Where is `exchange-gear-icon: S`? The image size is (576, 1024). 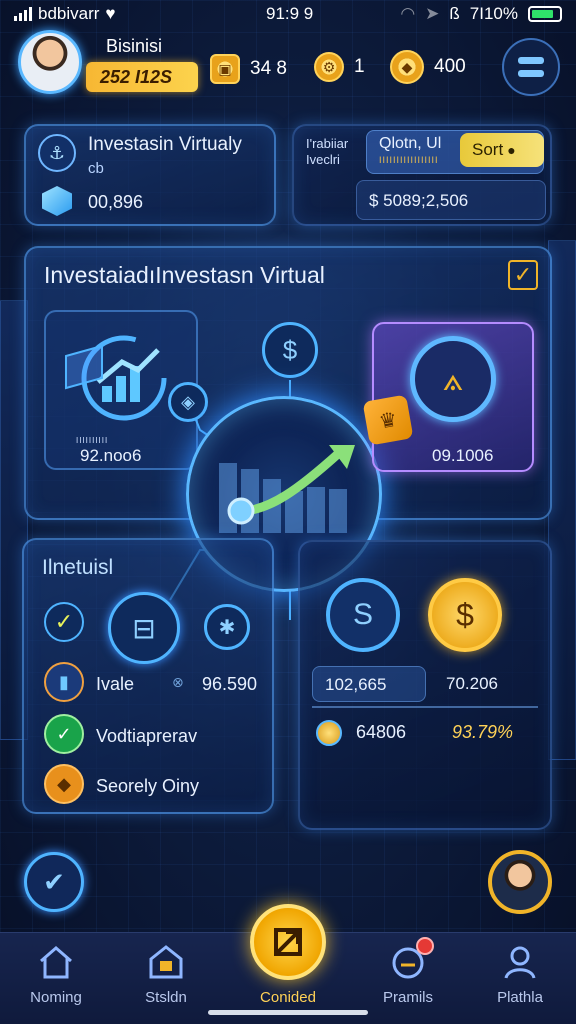
exchange-gear-icon: S is located at coordinates (363, 615).